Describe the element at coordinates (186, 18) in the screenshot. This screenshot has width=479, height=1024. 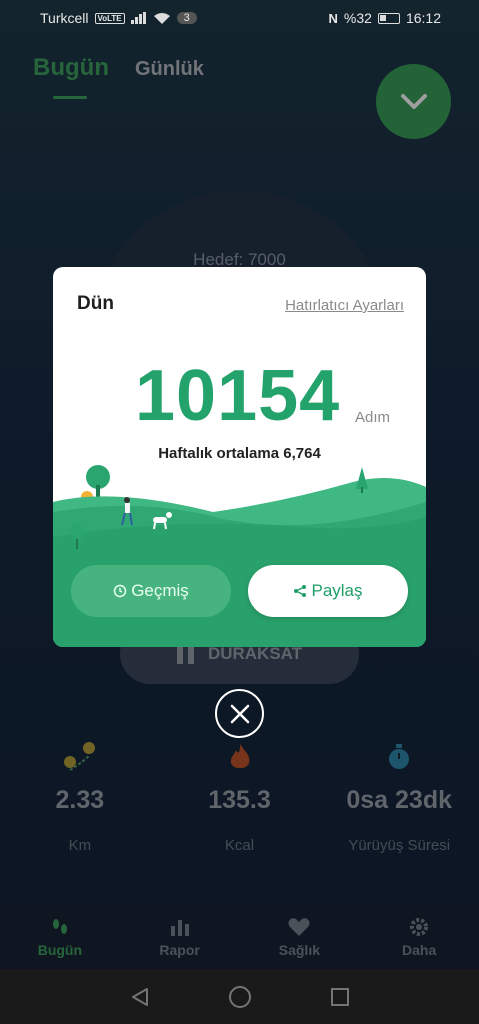
I see `notification-count: 3` at that location.